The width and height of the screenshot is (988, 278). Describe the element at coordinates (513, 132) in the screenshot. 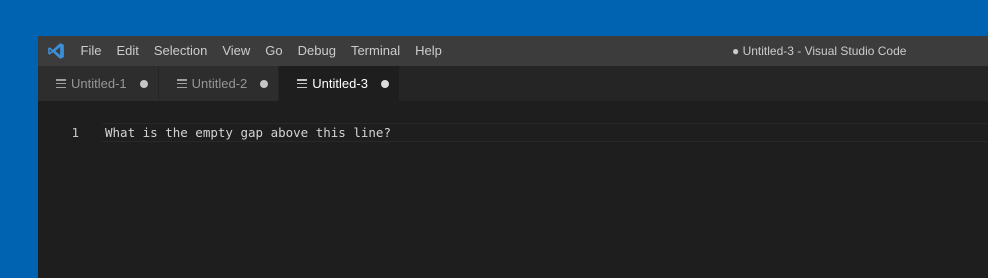

I see `editor-line: 1 What is the empty gap above this line?` at that location.